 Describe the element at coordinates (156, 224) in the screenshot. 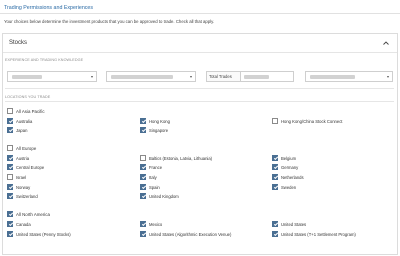

I see `location-label: Mexico` at that location.